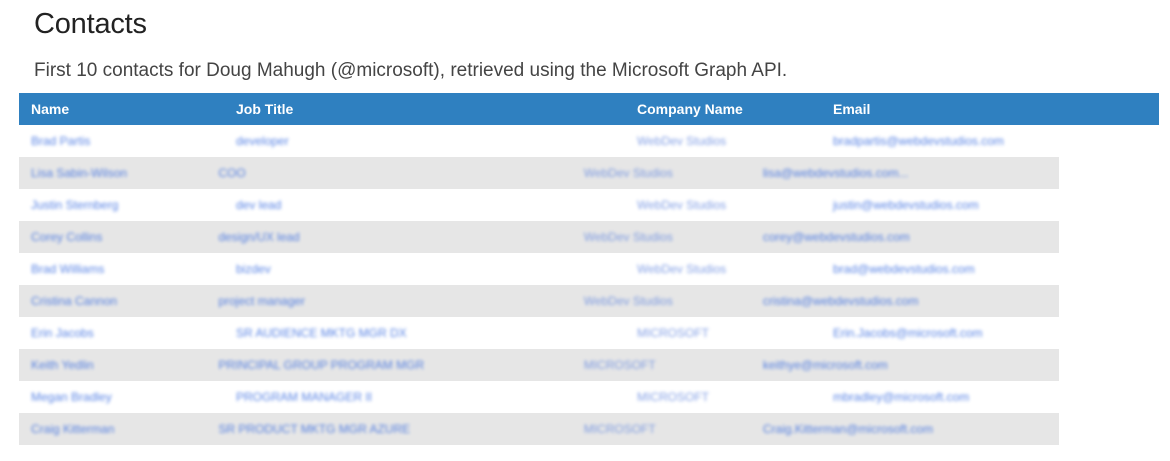  Describe the element at coordinates (905, 429) in the screenshot. I see `cell-email: Craig.Kitterman@microsoft.com` at that location.